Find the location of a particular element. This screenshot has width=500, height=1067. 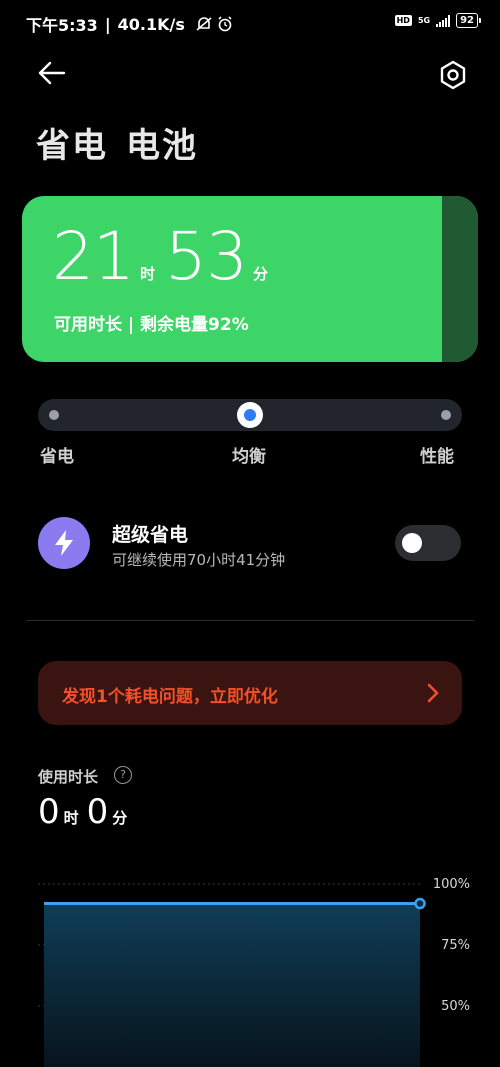

hours-unit: 时 is located at coordinates (147, 274).